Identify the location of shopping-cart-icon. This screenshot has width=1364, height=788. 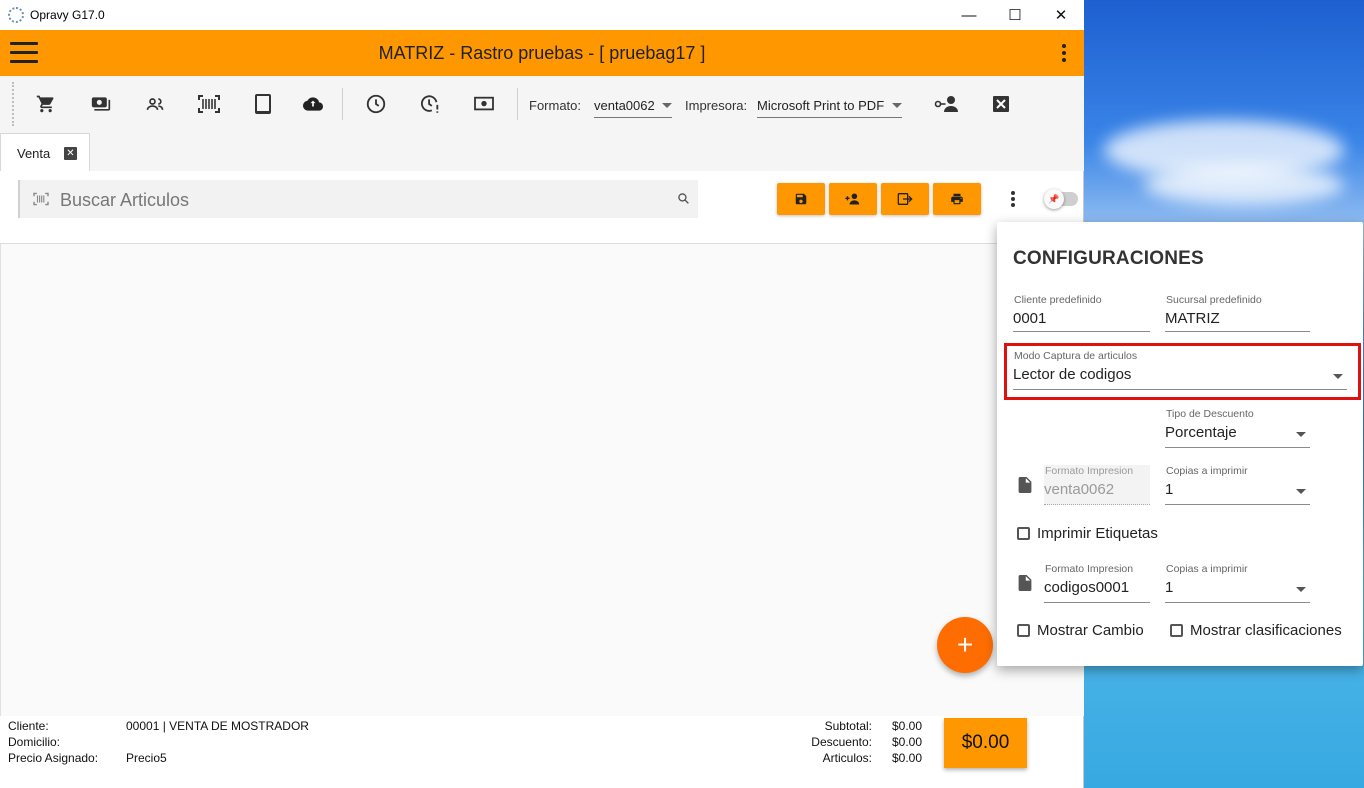
(46, 104).